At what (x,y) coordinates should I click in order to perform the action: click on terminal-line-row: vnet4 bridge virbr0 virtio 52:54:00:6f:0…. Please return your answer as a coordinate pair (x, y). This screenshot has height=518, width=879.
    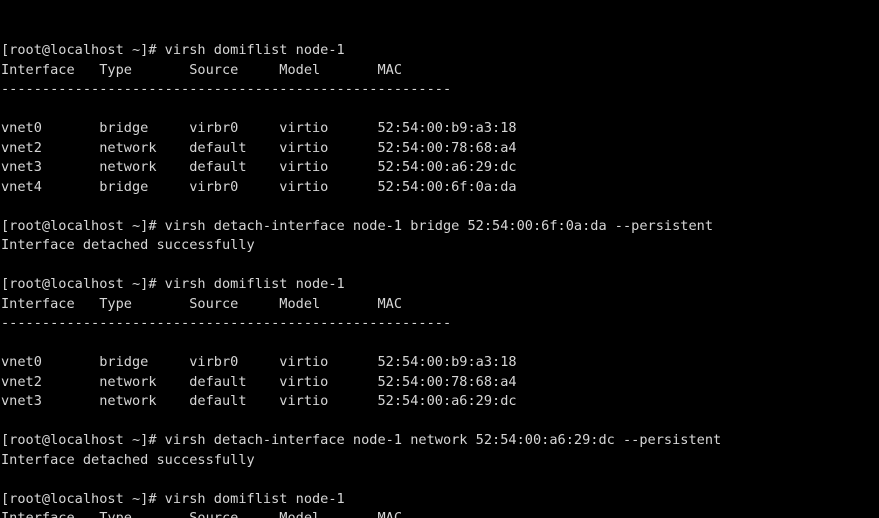
    Looking at the image, I should click on (259, 186).